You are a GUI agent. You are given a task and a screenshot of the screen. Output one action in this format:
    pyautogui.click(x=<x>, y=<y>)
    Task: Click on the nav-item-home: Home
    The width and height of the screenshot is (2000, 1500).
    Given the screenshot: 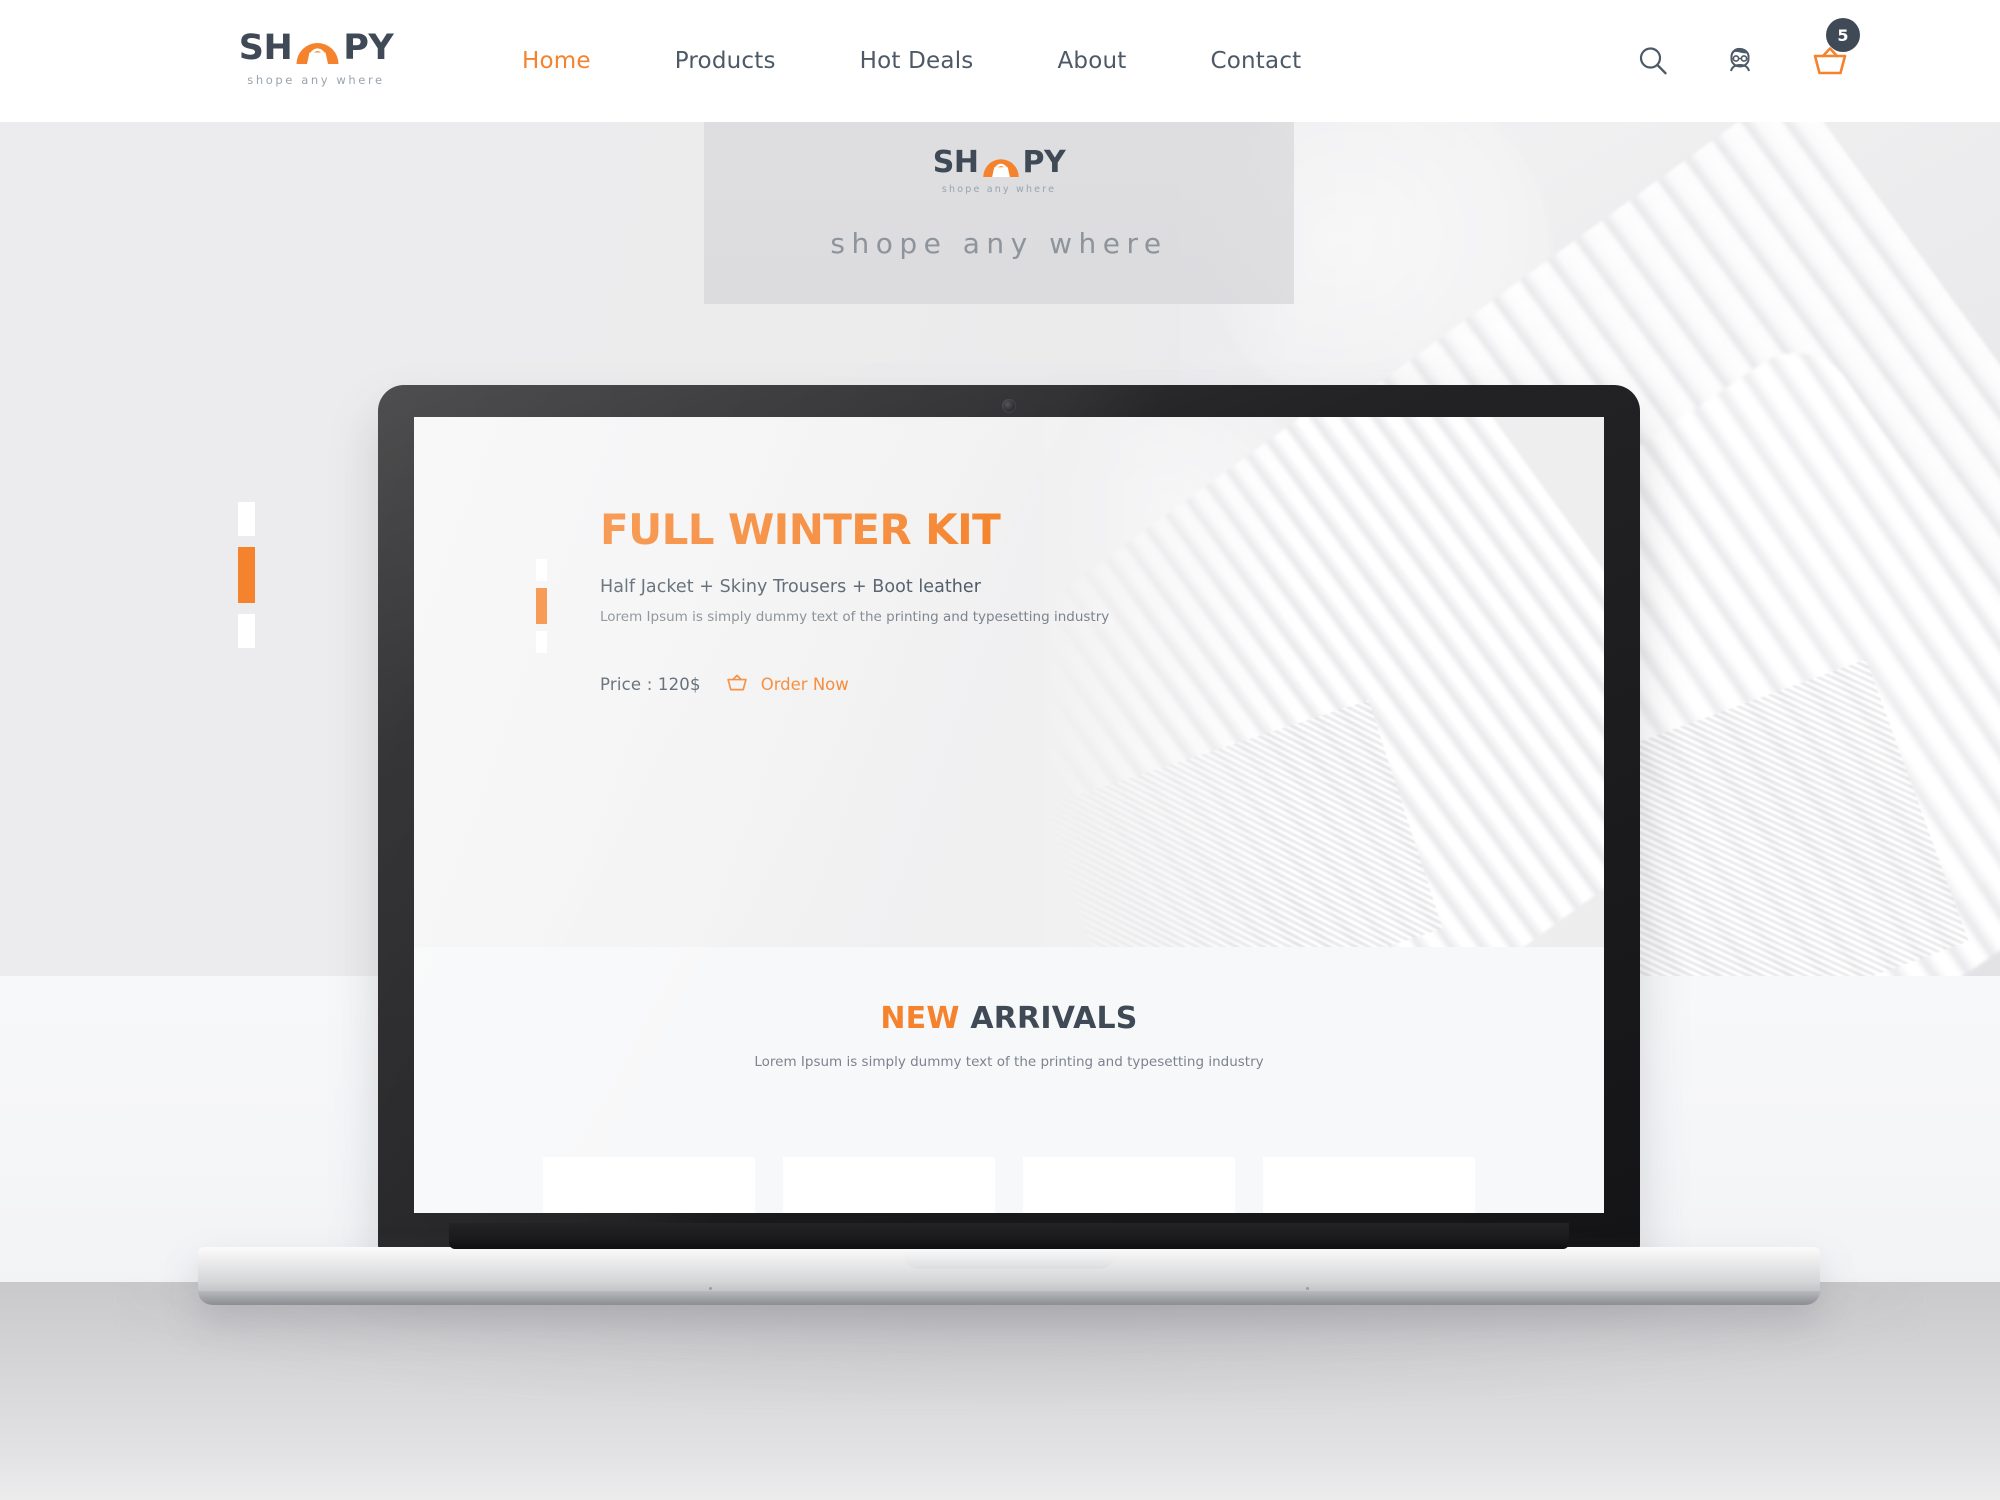 What is the action you would take?
    pyautogui.click(x=556, y=61)
    